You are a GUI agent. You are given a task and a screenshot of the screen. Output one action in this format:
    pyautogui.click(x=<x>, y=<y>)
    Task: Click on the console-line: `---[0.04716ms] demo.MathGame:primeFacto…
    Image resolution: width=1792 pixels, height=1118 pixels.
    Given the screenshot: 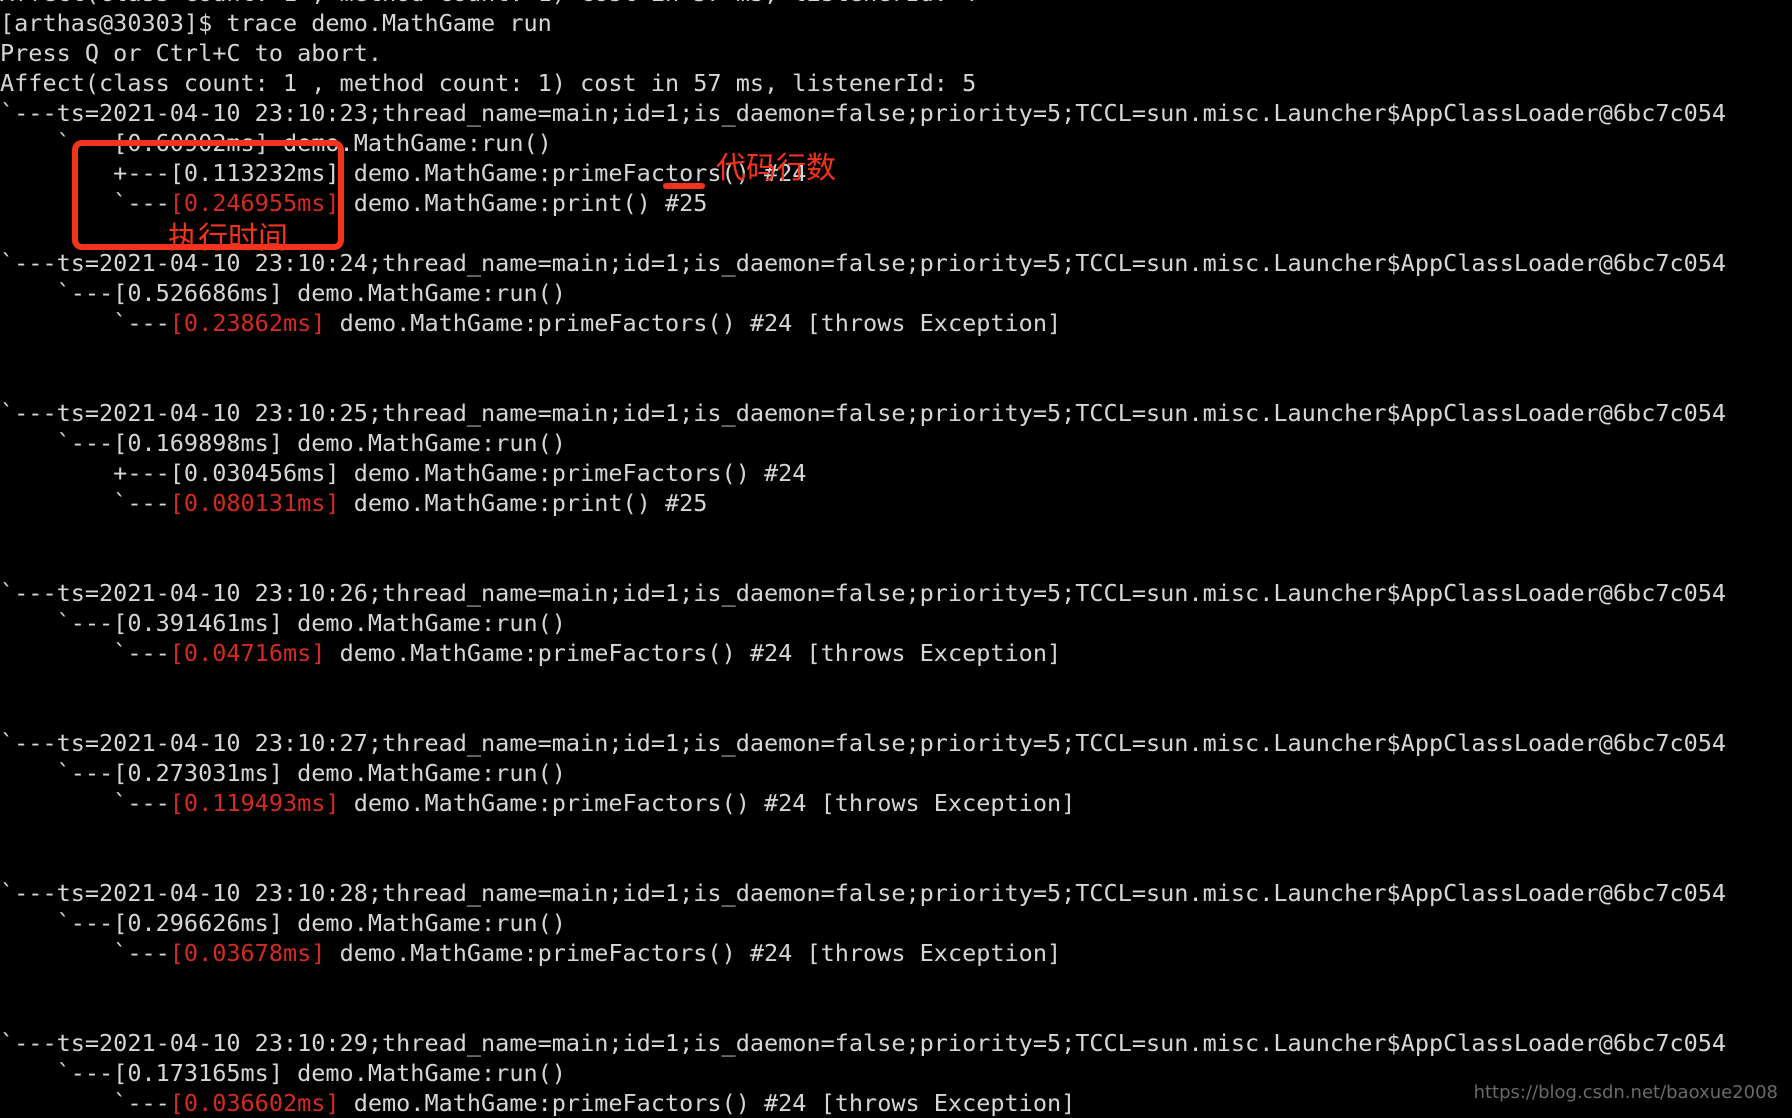 What is the action you would take?
    pyautogui.click(x=896, y=653)
    